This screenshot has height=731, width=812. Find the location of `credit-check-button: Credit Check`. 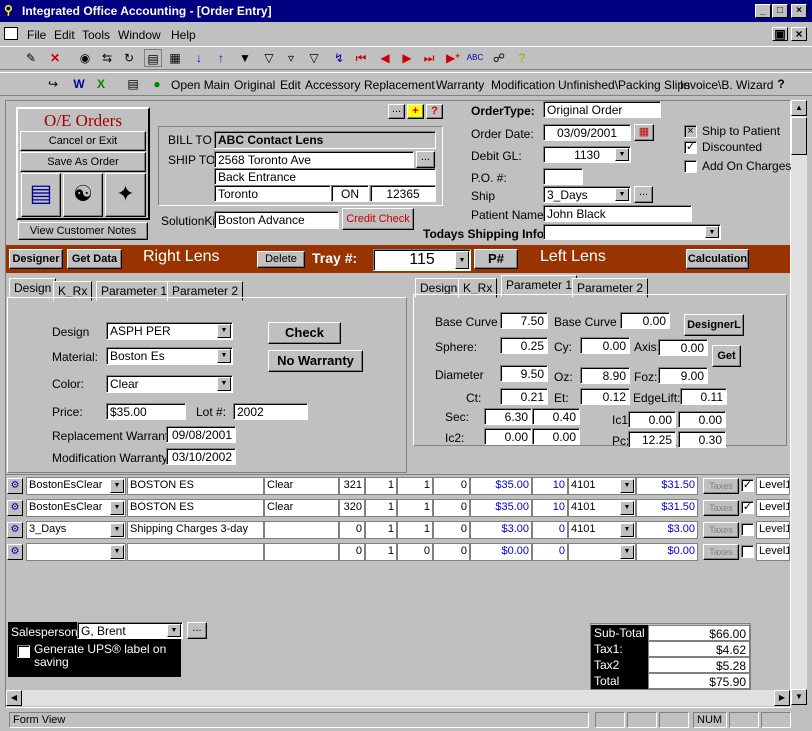

credit-check-button: Credit Check is located at coordinates (378, 219).